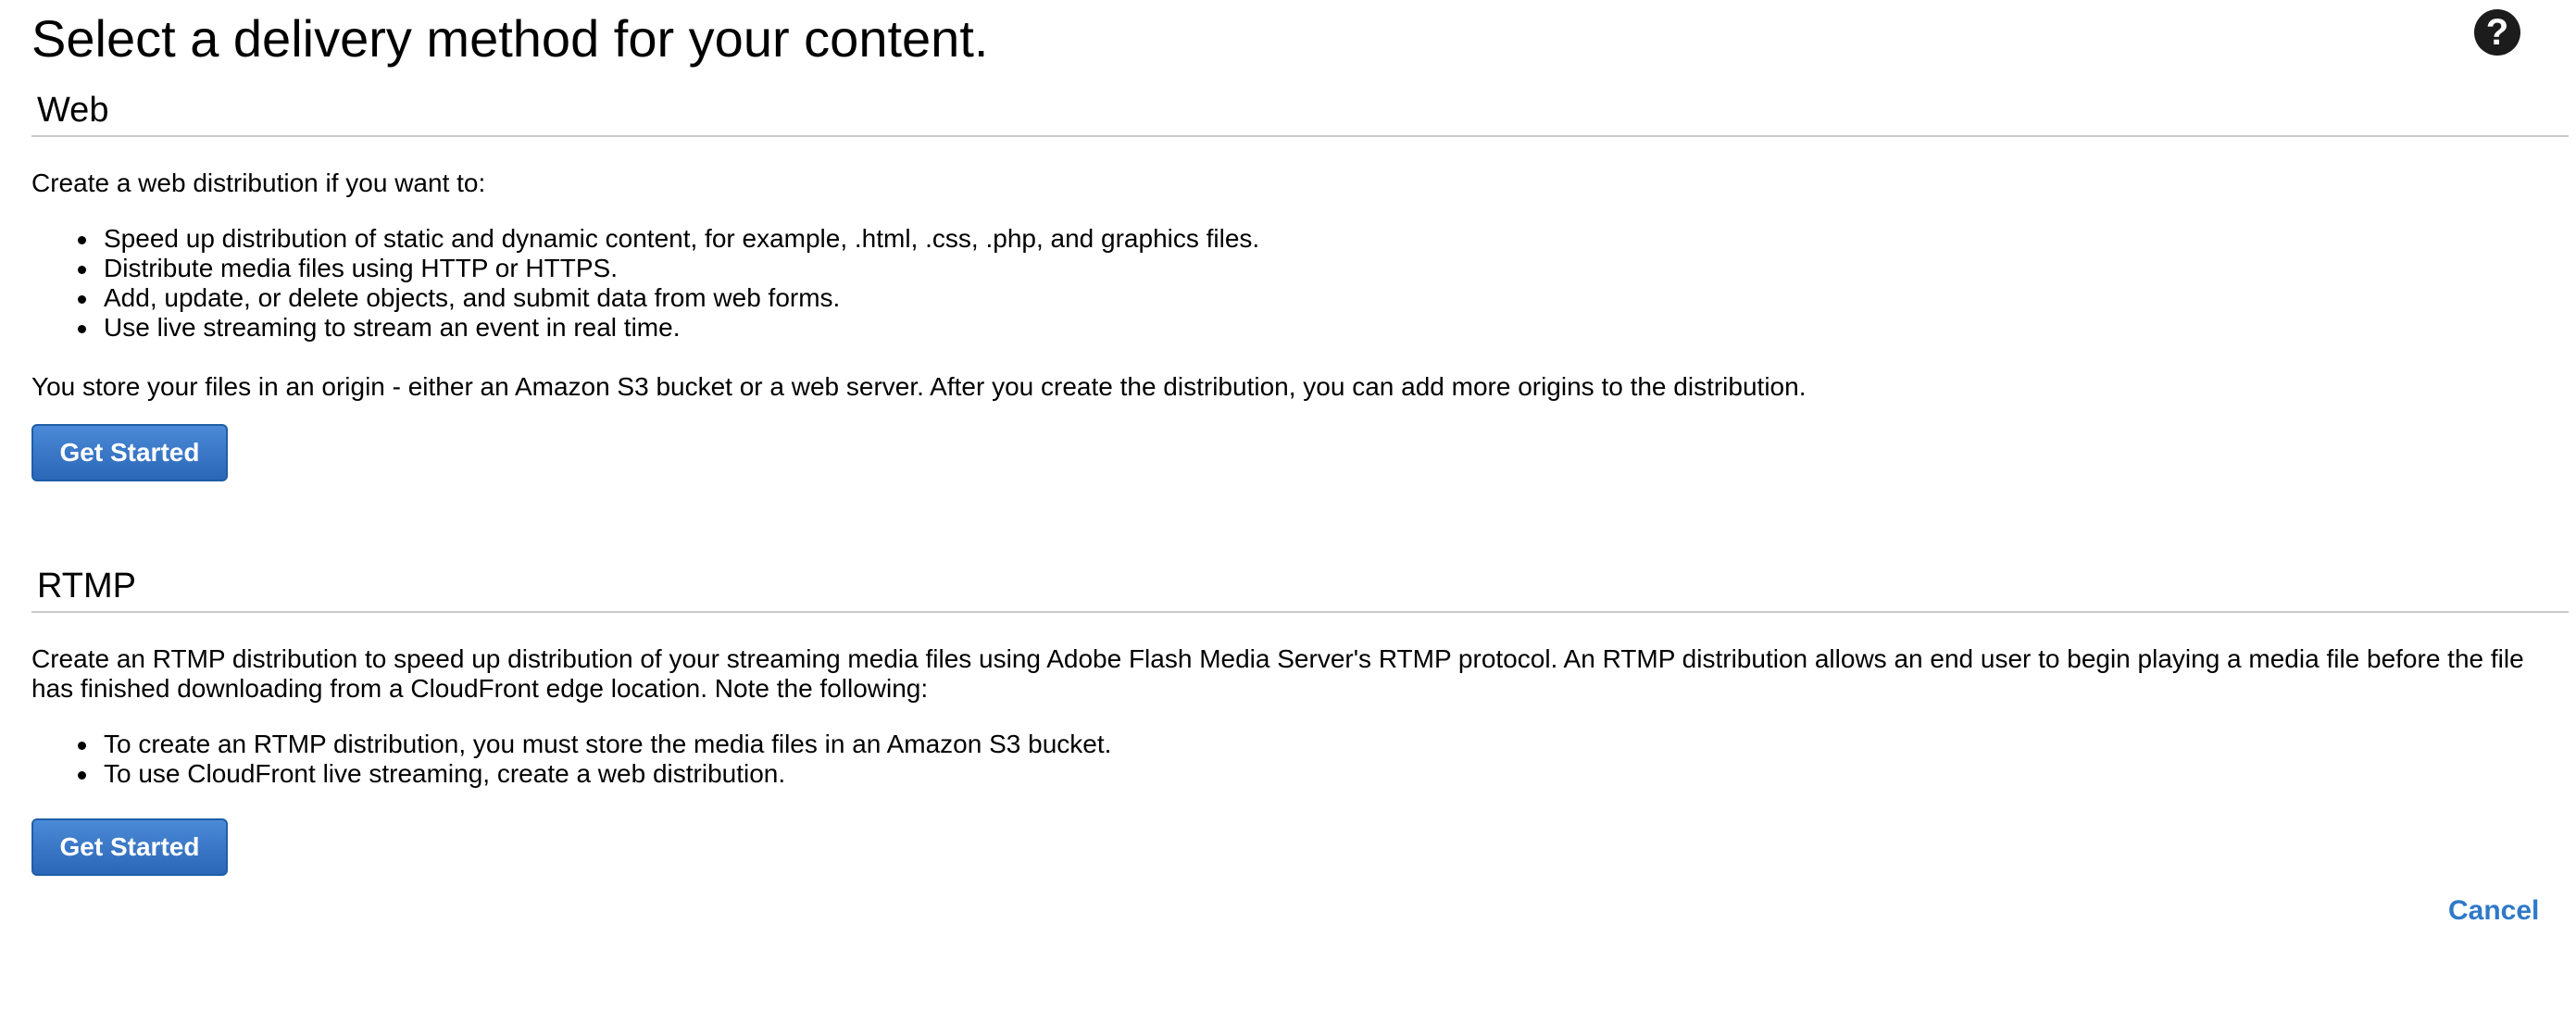 The image size is (2576, 1011). Describe the element at coordinates (2493, 911) in the screenshot. I see `cancel-link: Cancel` at that location.